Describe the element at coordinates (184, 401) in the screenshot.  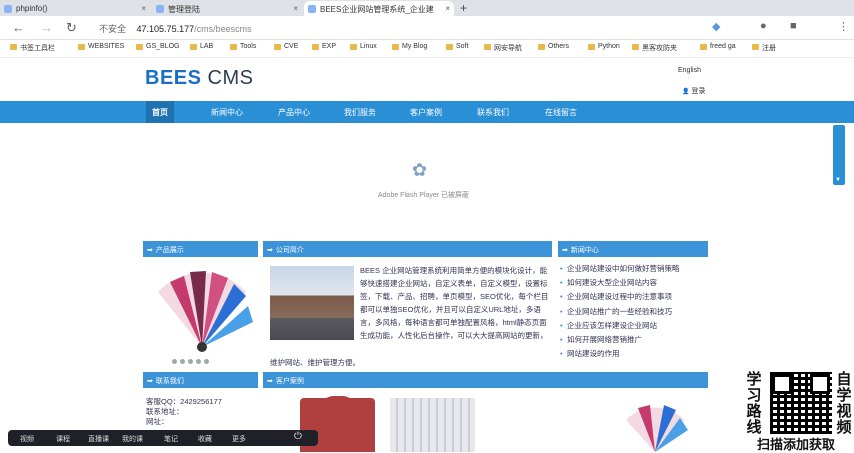
I see `contact-qq: 客服QQ：2429256177` at that location.